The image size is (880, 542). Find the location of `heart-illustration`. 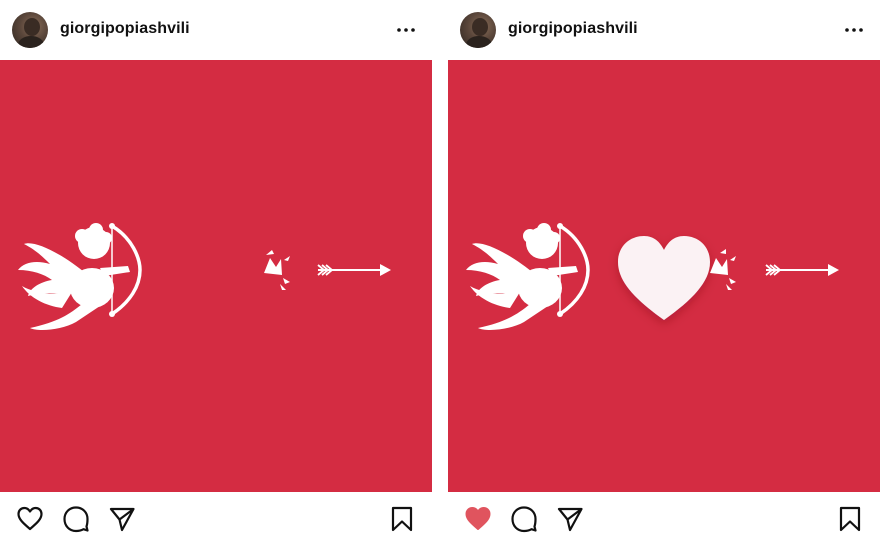

heart-illustration is located at coordinates (664, 278).